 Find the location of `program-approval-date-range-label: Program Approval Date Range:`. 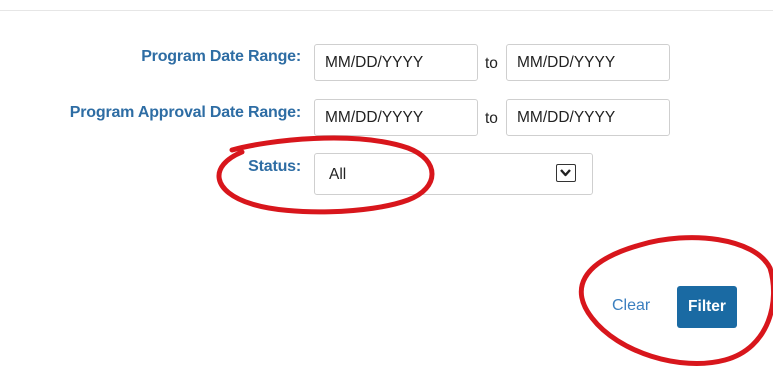

program-approval-date-range-label: Program Approval Date Range: is located at coordinates (185, 112).